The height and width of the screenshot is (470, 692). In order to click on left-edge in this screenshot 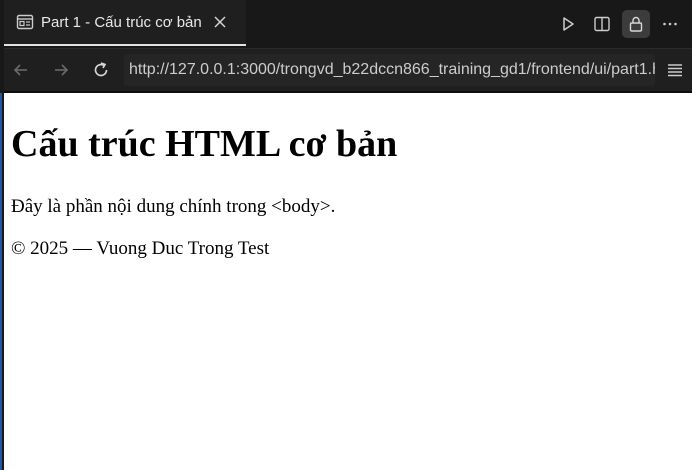, I will do `click(2, 235)`.